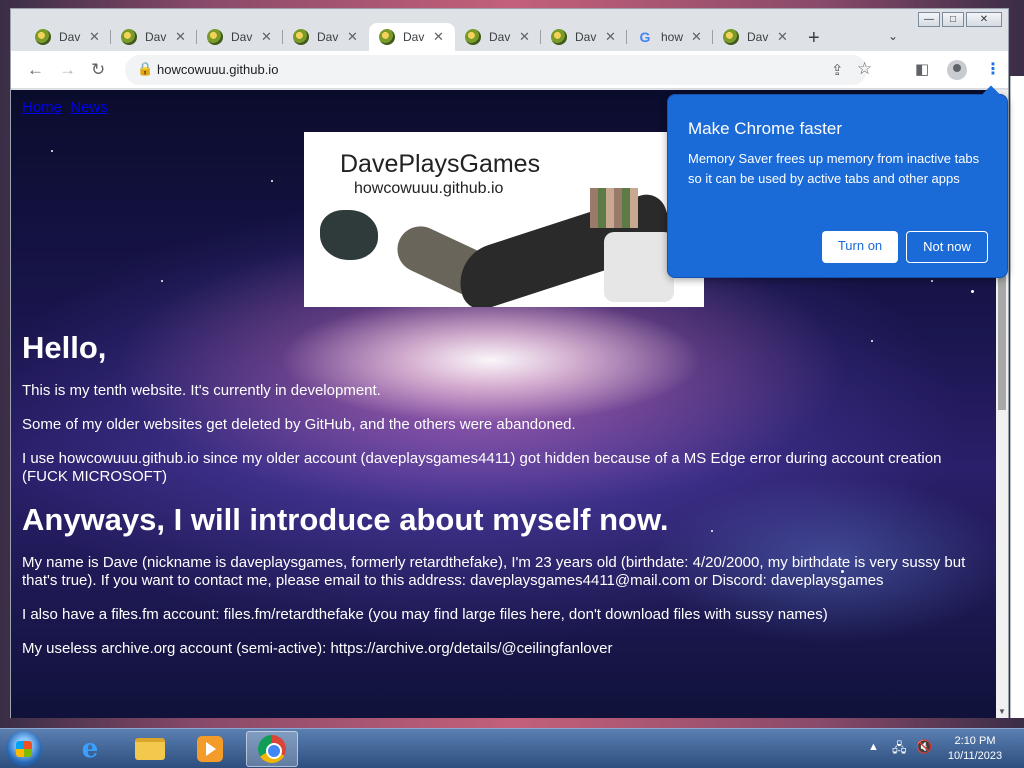 Image resolution: width=1024 pixels, height=768 pixels. What do you see at coordinates (837, 70) in the screenshot?
I see `share-icon: ⇪` at bounding box center [837, 70].